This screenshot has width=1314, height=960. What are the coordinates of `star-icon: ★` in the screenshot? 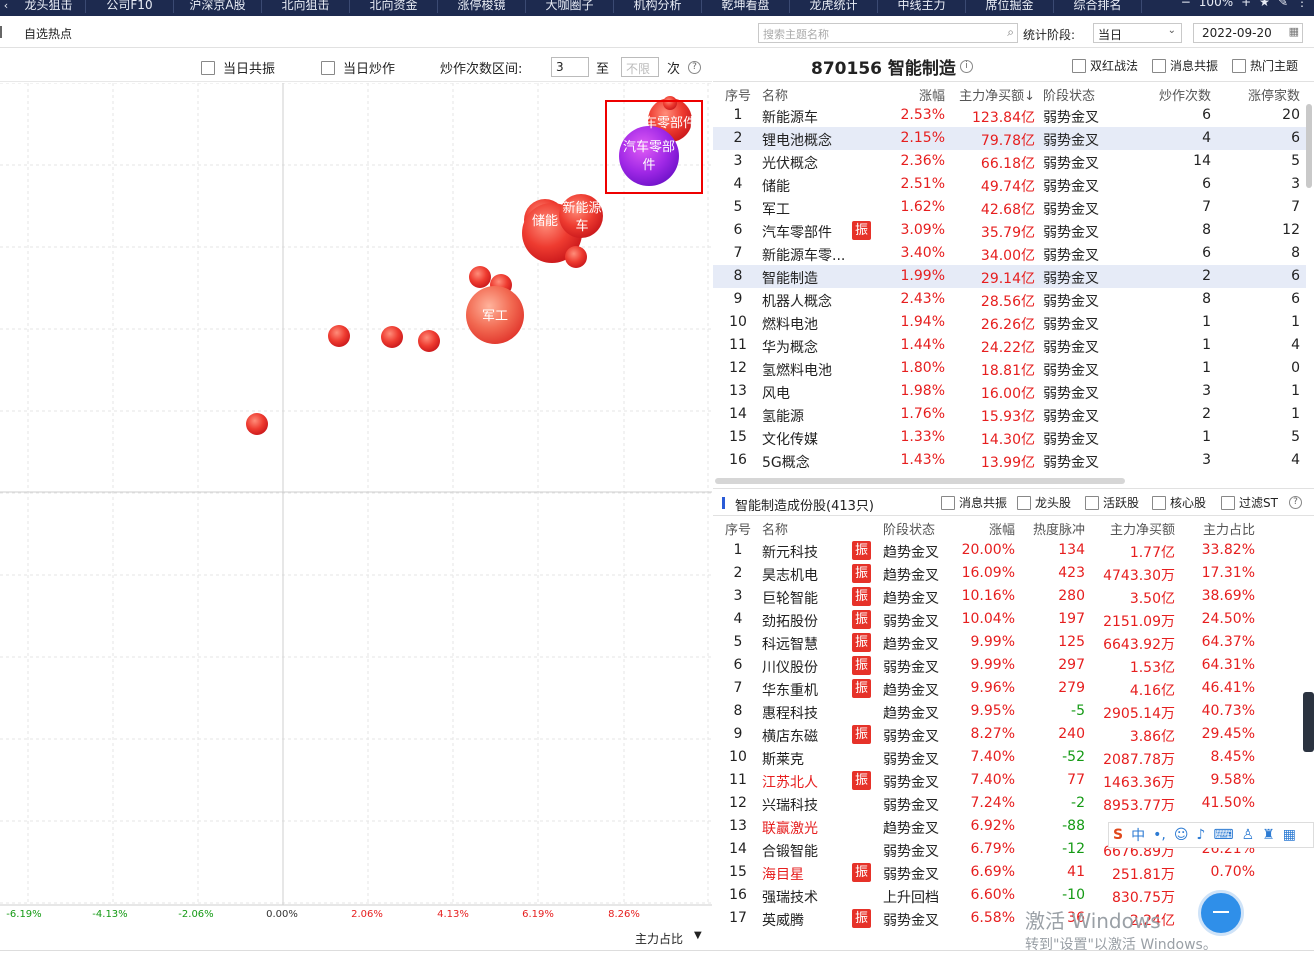 It's located at (1264, 4).